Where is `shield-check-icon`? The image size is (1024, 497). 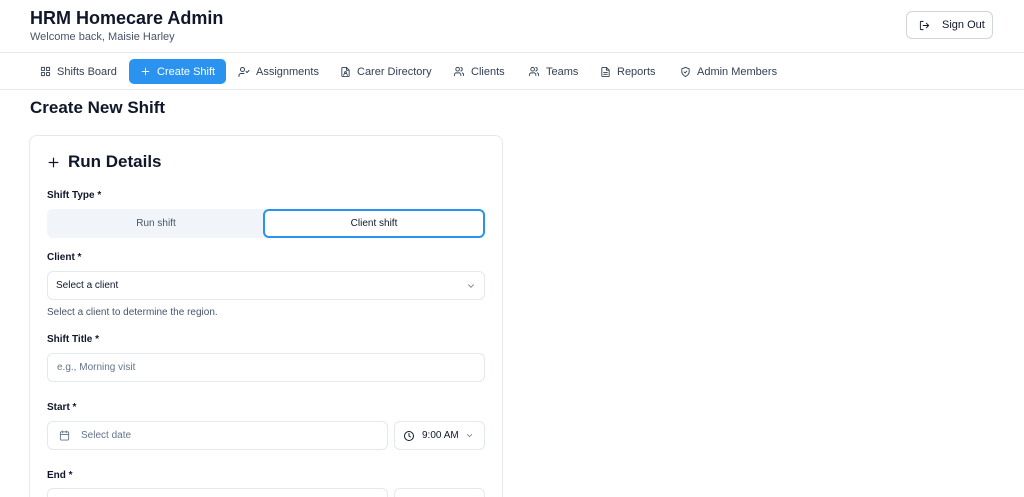
shield-check-icon is located at coordinates (685, 71).